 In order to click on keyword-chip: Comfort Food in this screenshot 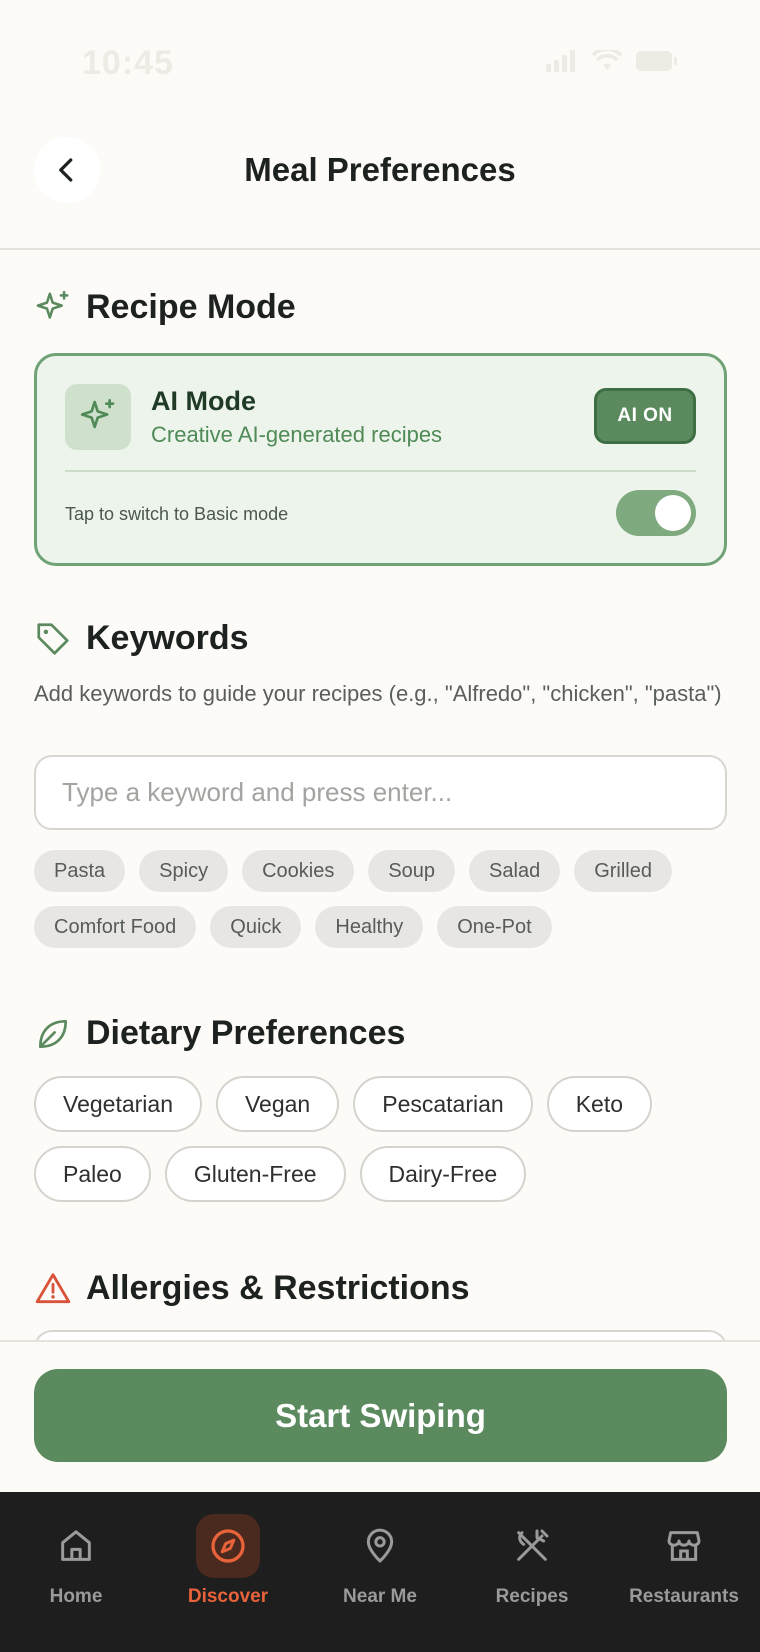, I will do `click(115, 927)`.